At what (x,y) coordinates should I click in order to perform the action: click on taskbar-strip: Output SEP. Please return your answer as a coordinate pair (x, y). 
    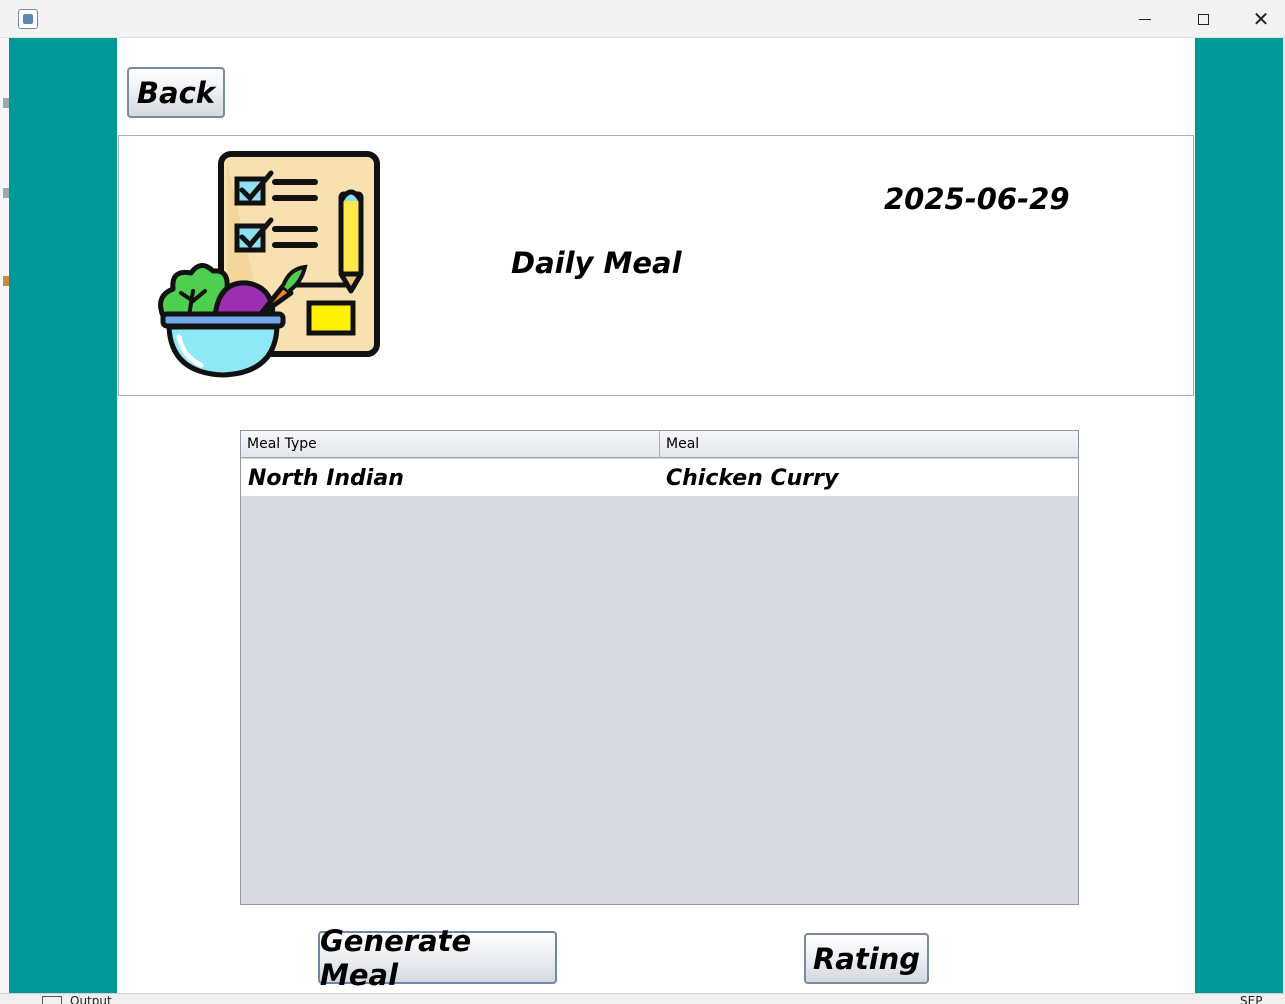
    Looking at the image, I should click on (642, 998).